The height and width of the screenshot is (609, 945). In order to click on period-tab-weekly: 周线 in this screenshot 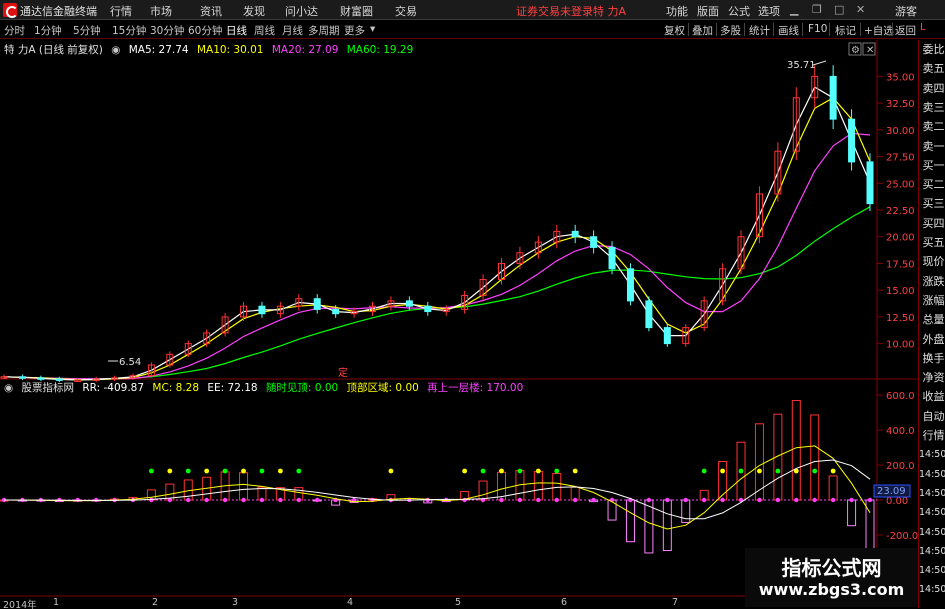, I will do `click(264, 30)`.